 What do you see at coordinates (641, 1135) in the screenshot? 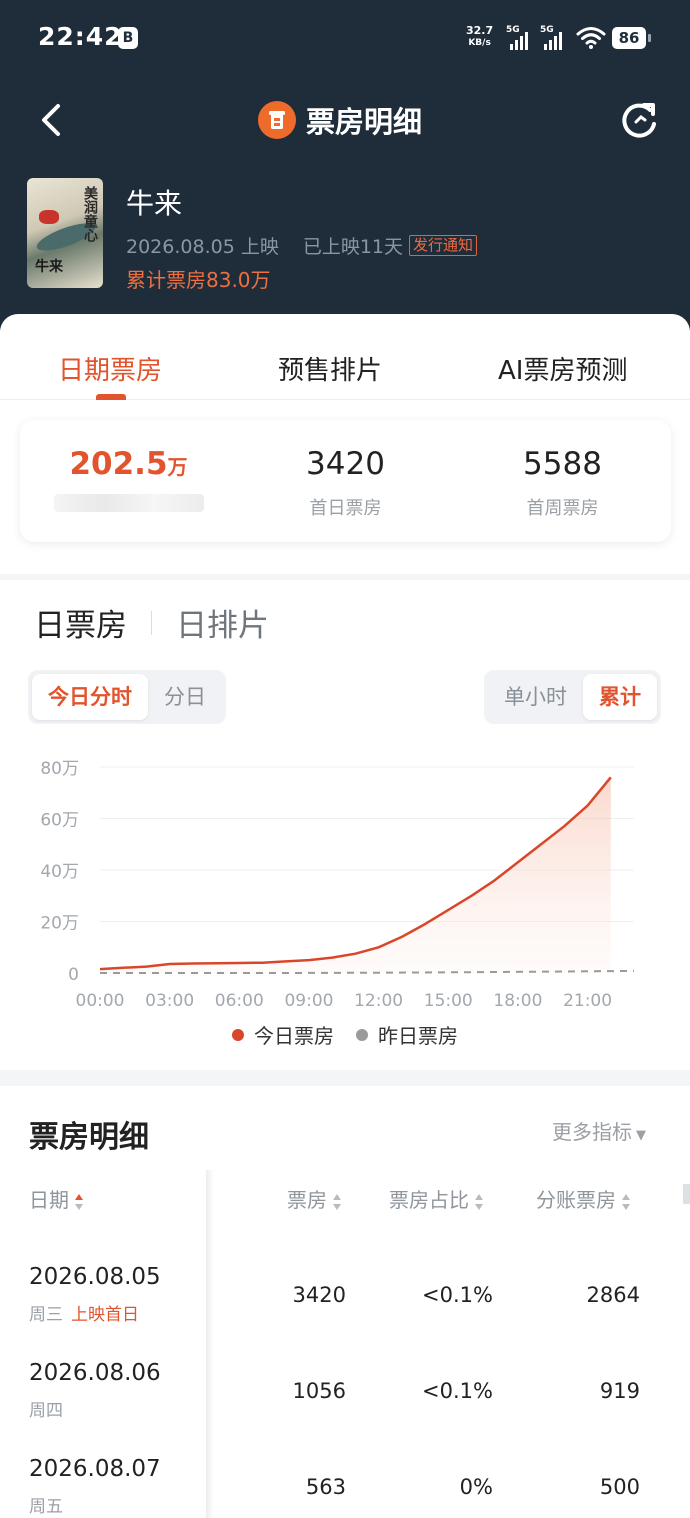
I see `caret-down-icon: ▼` at bounding box center [641, 1135].